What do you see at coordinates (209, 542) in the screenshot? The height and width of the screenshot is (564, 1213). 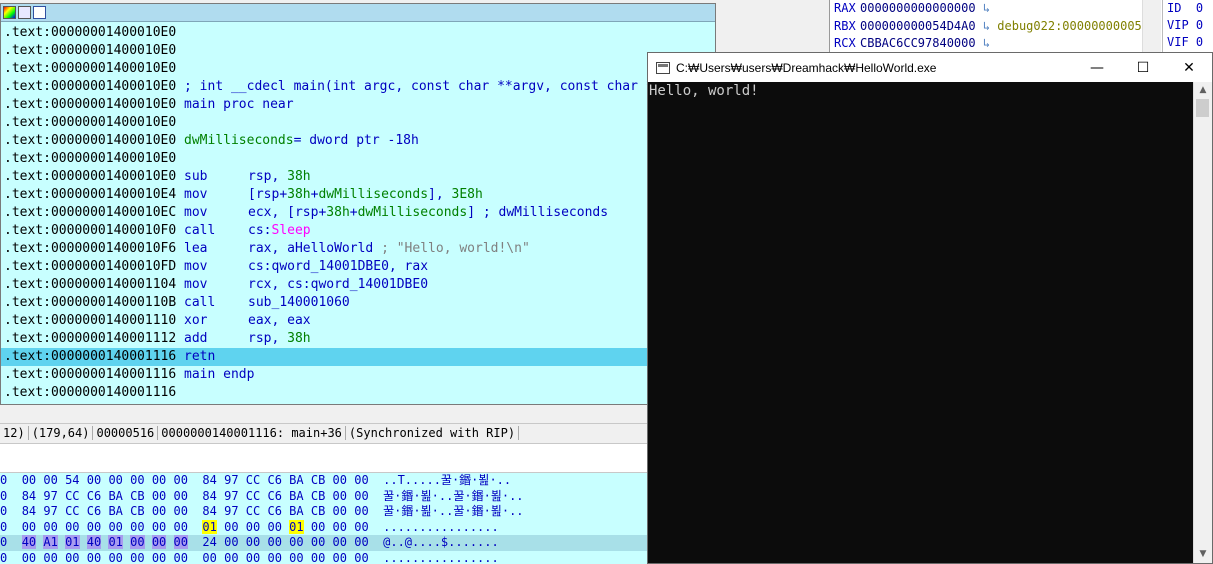 I see `hex-byte: 24` at bounding box center [209, 542].